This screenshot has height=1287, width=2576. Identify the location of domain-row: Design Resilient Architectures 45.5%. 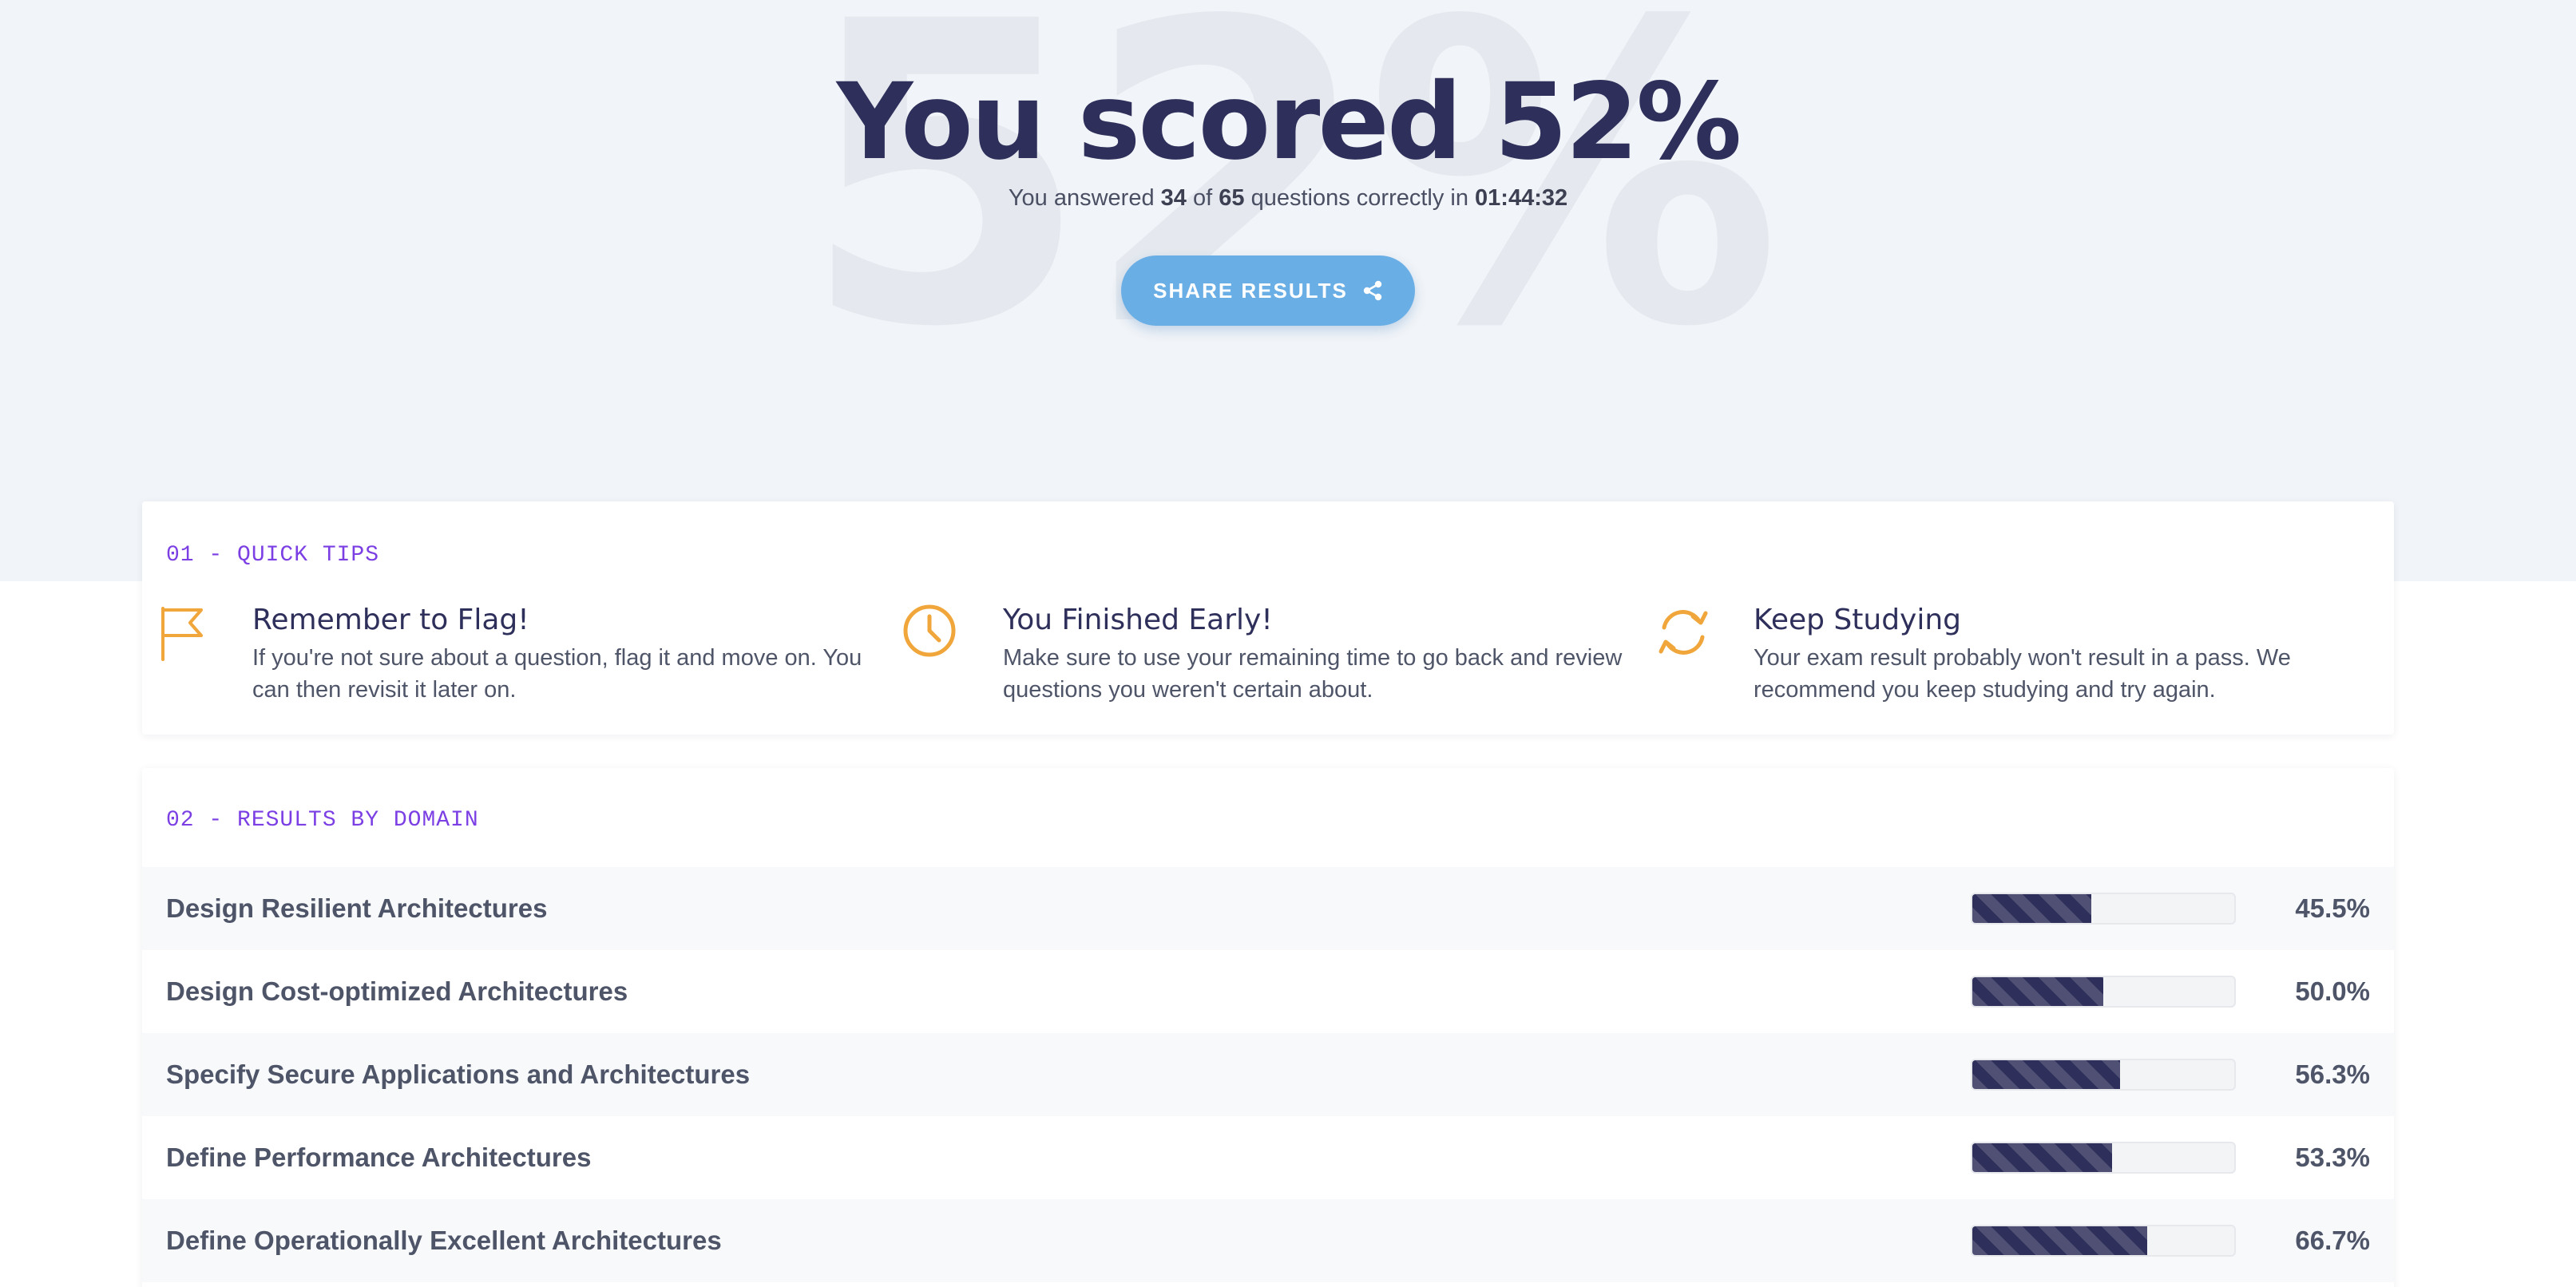
(1268, 908).